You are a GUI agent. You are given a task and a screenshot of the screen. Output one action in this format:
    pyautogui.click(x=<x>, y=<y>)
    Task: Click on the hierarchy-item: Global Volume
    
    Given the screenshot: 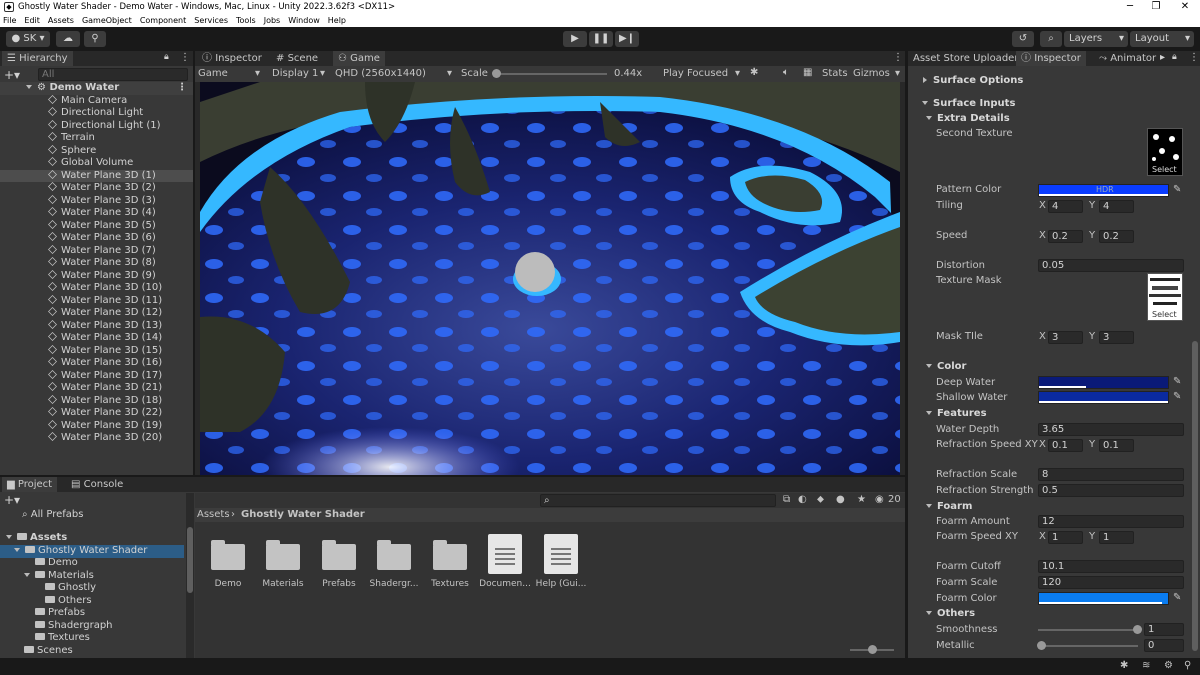 What is the action you would take?
    pyautogui.click(x=96, y=163)
    